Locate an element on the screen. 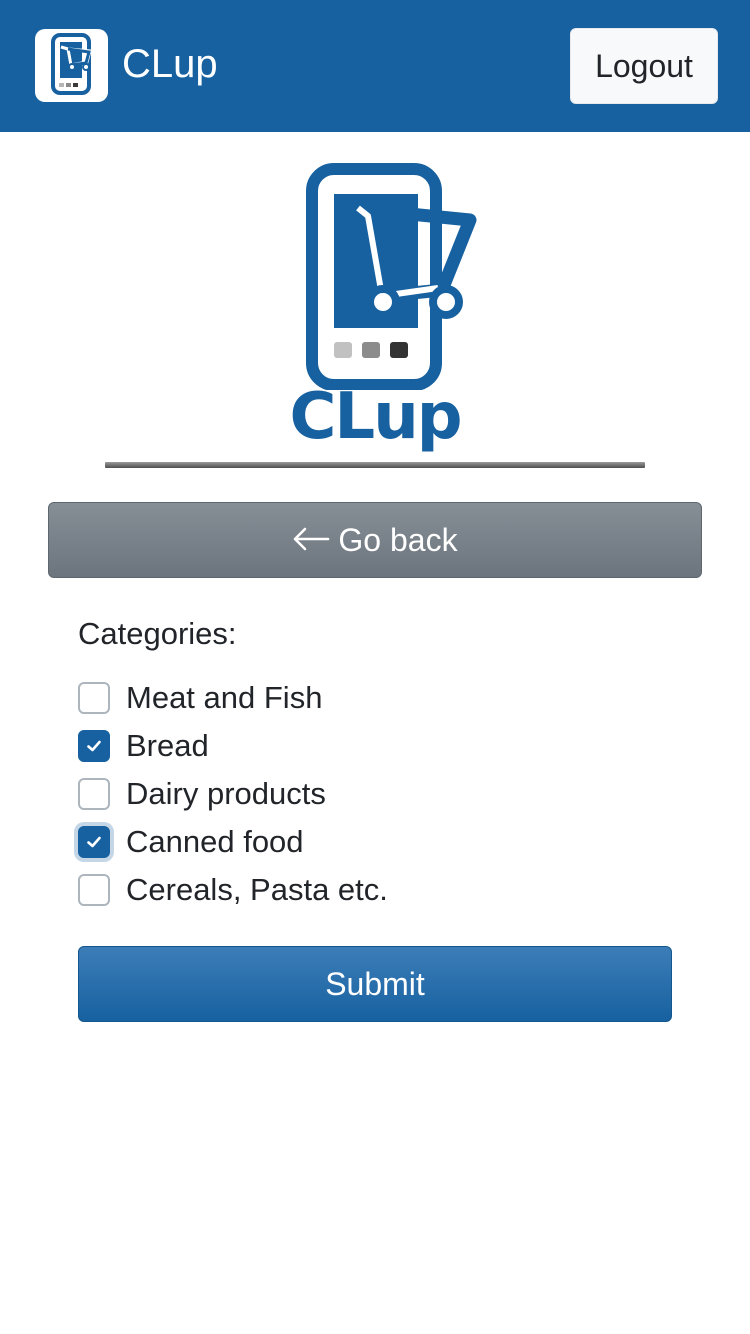 This screenshot has width=750, height=1334. go-back-button: Go back is located at coordinates (375, 540).